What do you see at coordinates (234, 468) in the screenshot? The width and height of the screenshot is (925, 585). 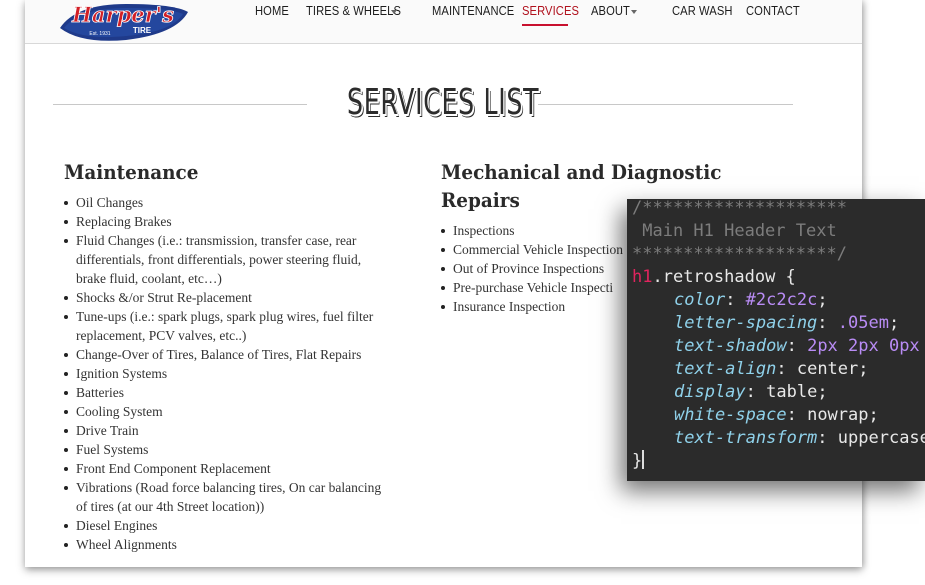 I see `list-item: Front End Component Replacement` at bounding box center [234, 468].